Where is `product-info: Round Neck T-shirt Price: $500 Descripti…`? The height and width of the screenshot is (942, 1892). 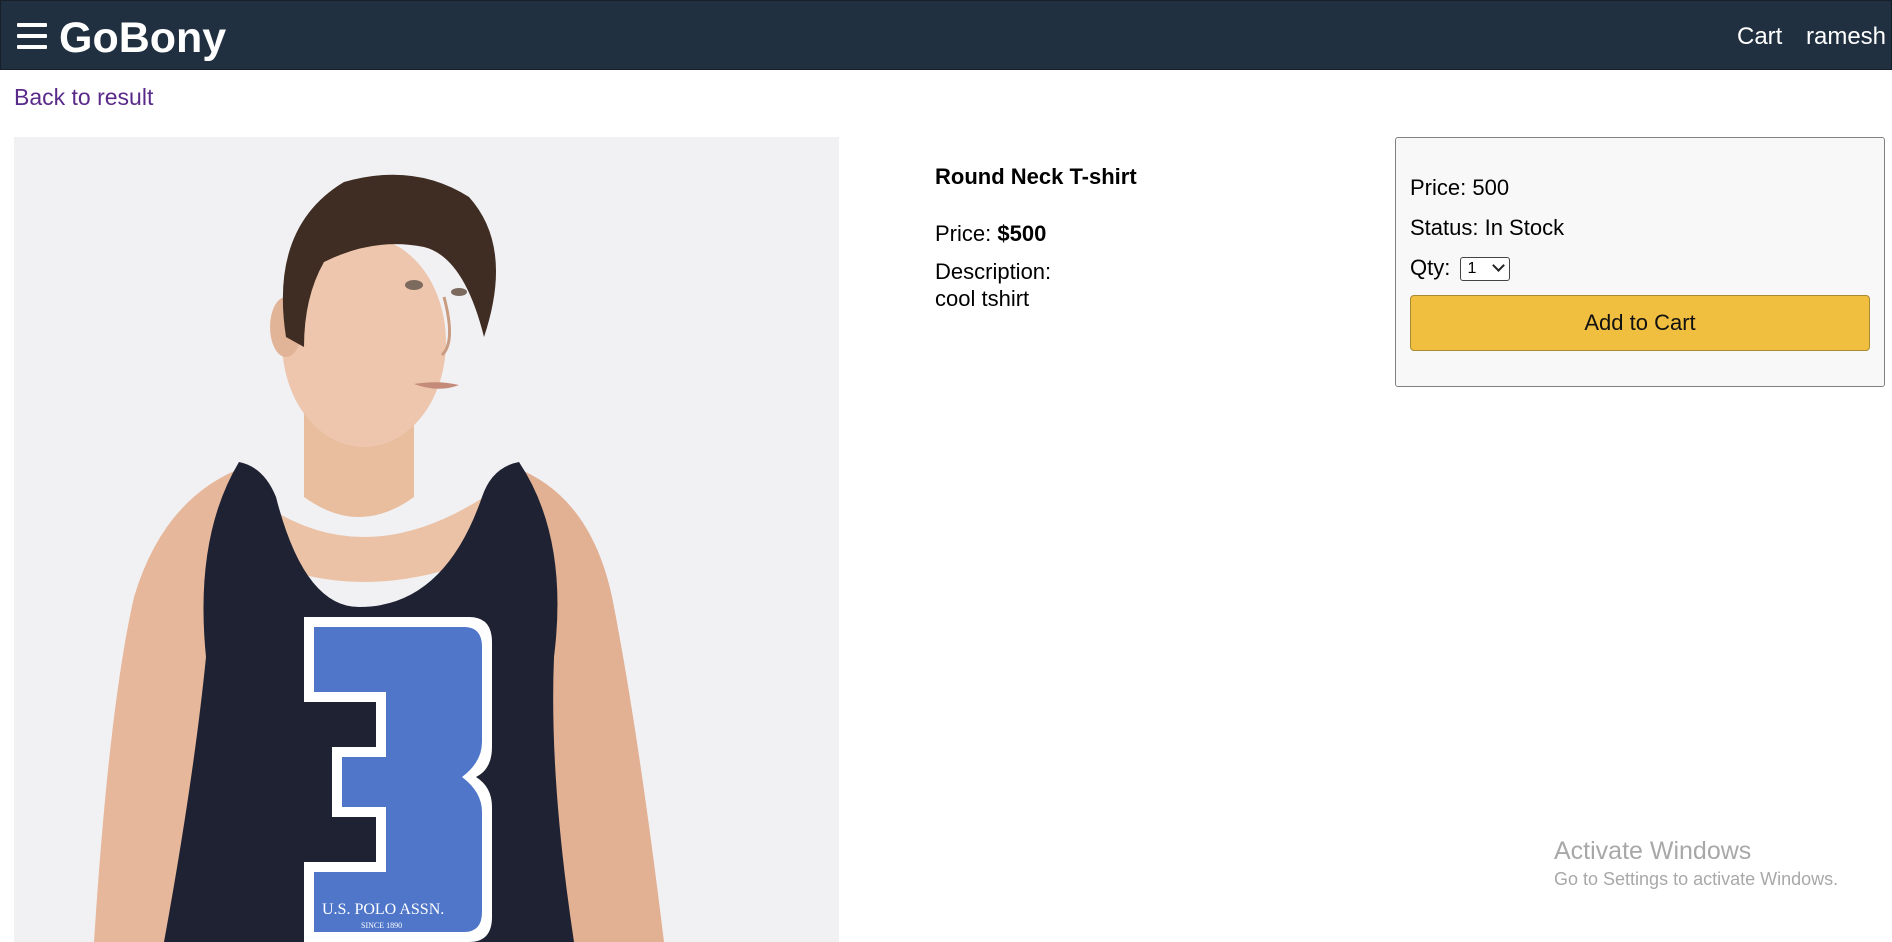
product-info: Round Neck T-shirt Price: $500 Descripti… is located at coordinates (1145, 237).